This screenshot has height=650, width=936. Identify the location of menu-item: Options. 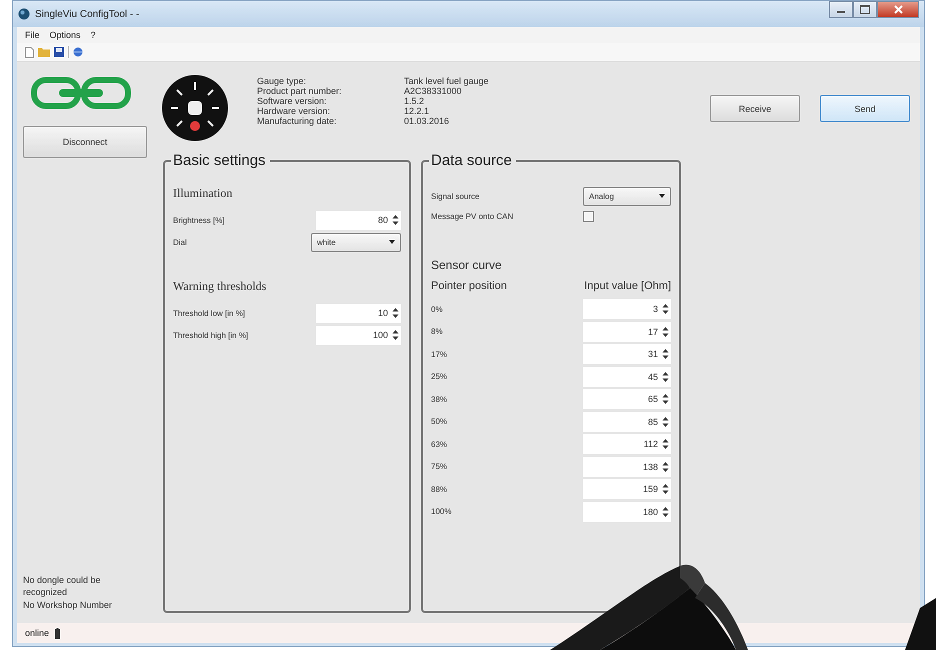
(65, 35).